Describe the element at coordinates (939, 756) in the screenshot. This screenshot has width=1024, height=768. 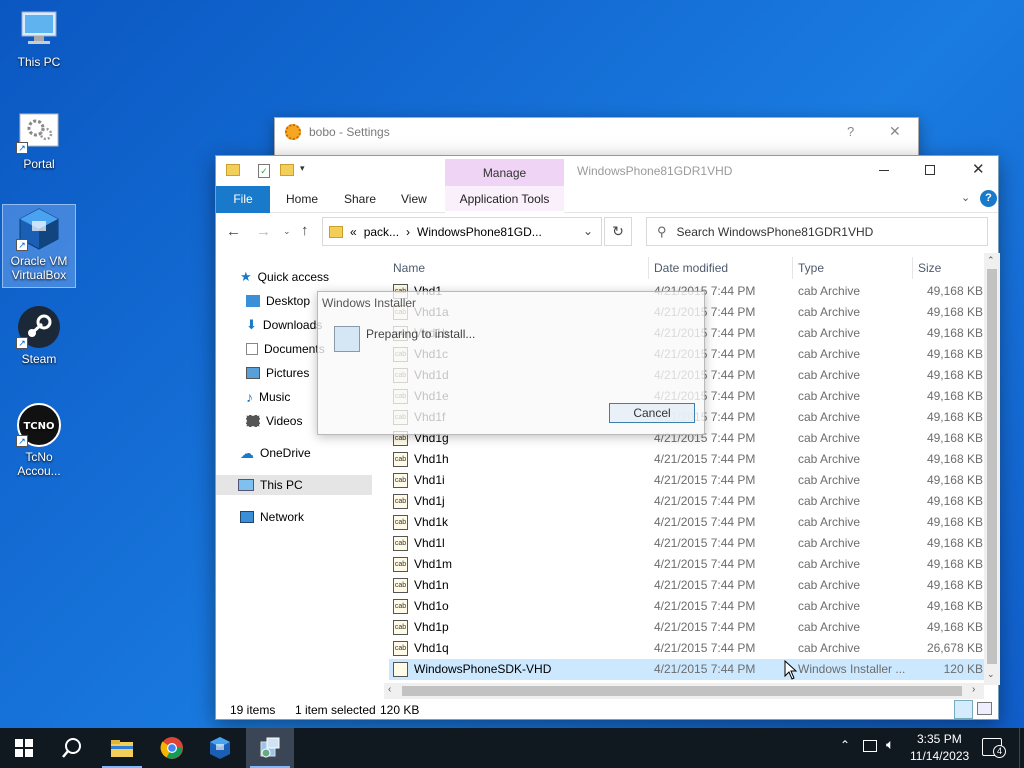
I see `clock-date: 11/14/2023` at that location.